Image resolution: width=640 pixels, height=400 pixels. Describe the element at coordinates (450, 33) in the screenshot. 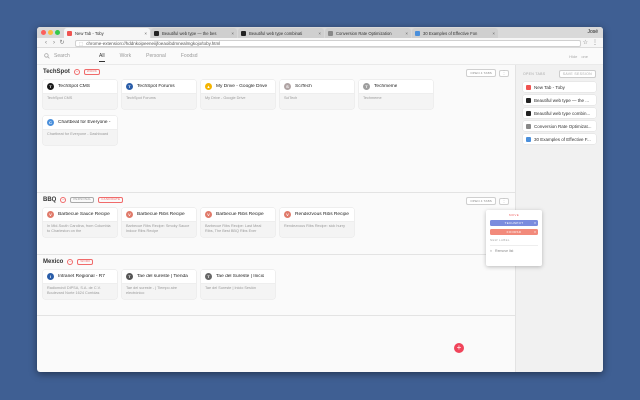

I see `tab-title: 30 Examples of Effective Fon` at that location.